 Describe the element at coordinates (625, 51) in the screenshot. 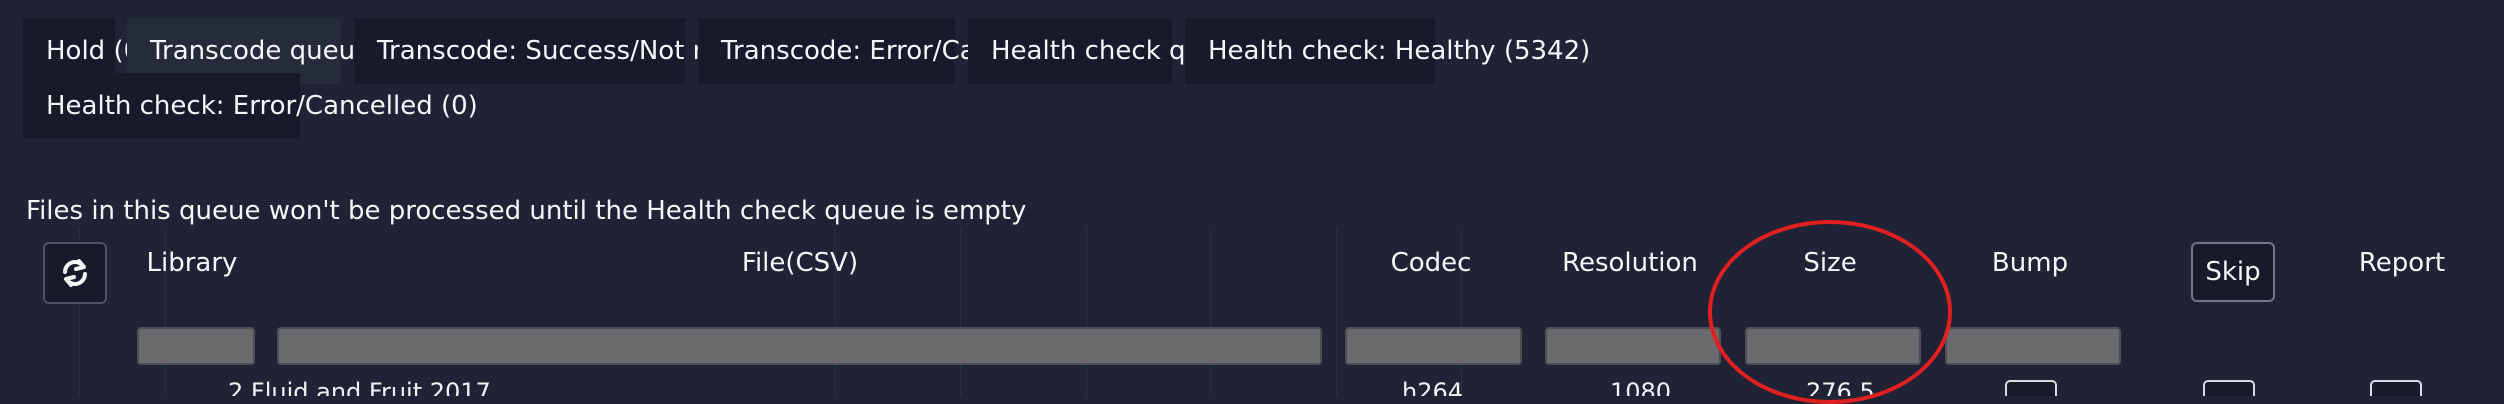

I see `tab-transcode-success: Transcode: Success/Not required (2569)` at that location.